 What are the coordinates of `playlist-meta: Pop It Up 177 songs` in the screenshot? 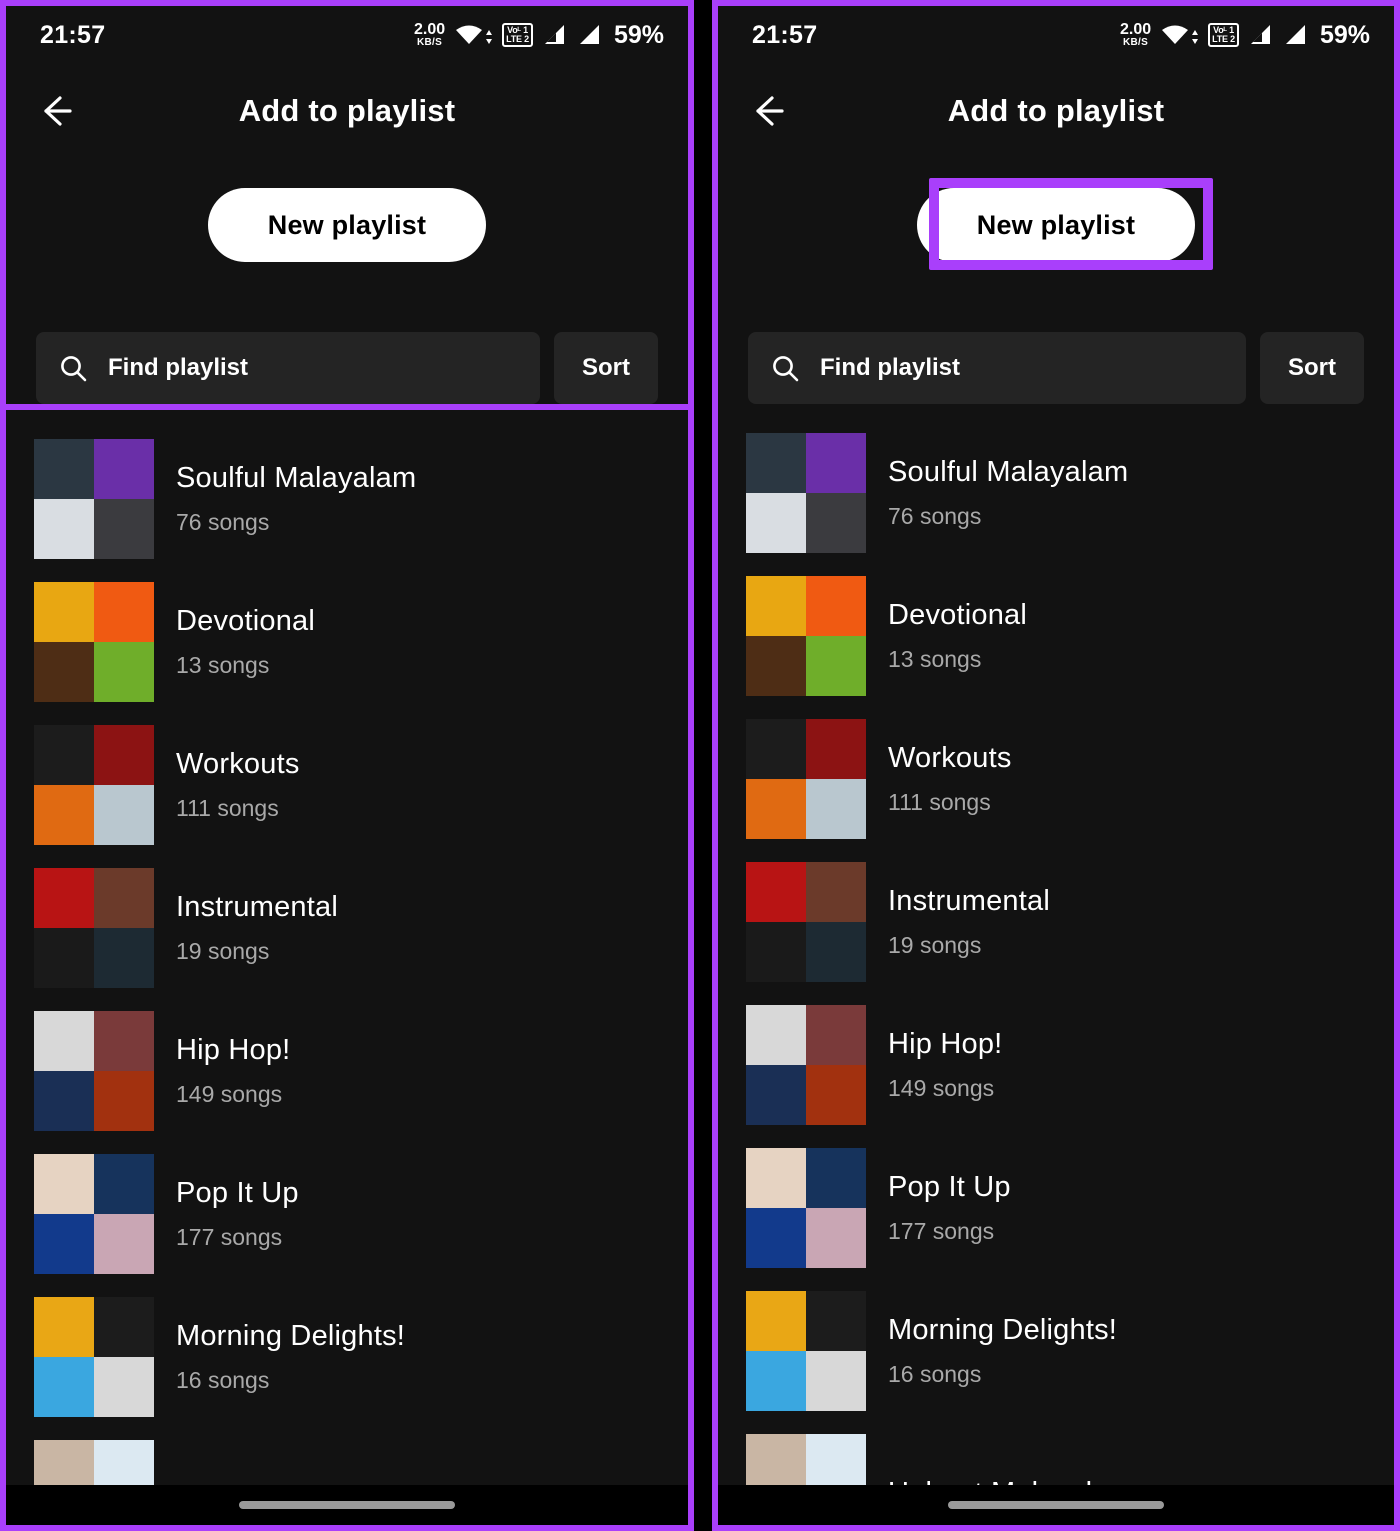 It's located at (237, 1214).